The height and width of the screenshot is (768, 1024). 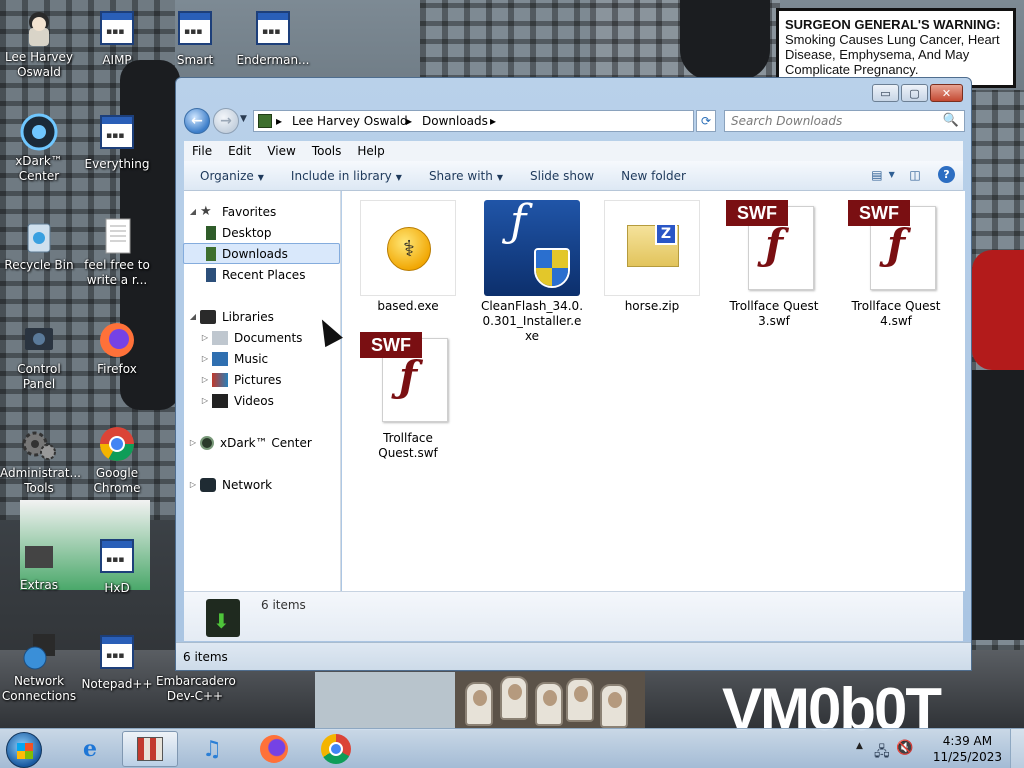 What do you see at coordinates (725, 40) in the screenshot?
I see `wallpaper-figure` at bounding box center [725, 40].